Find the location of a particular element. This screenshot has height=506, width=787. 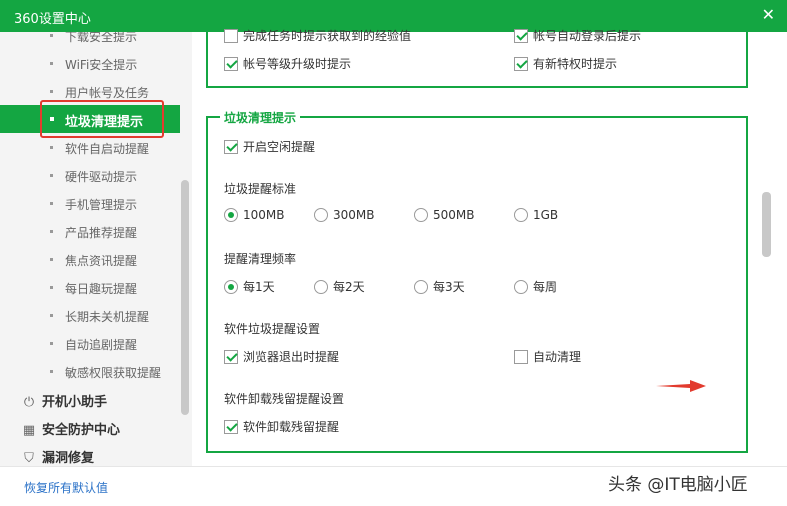

sidebar-item-label: 长期未关机提醒 is located at coordinates (107, 317).